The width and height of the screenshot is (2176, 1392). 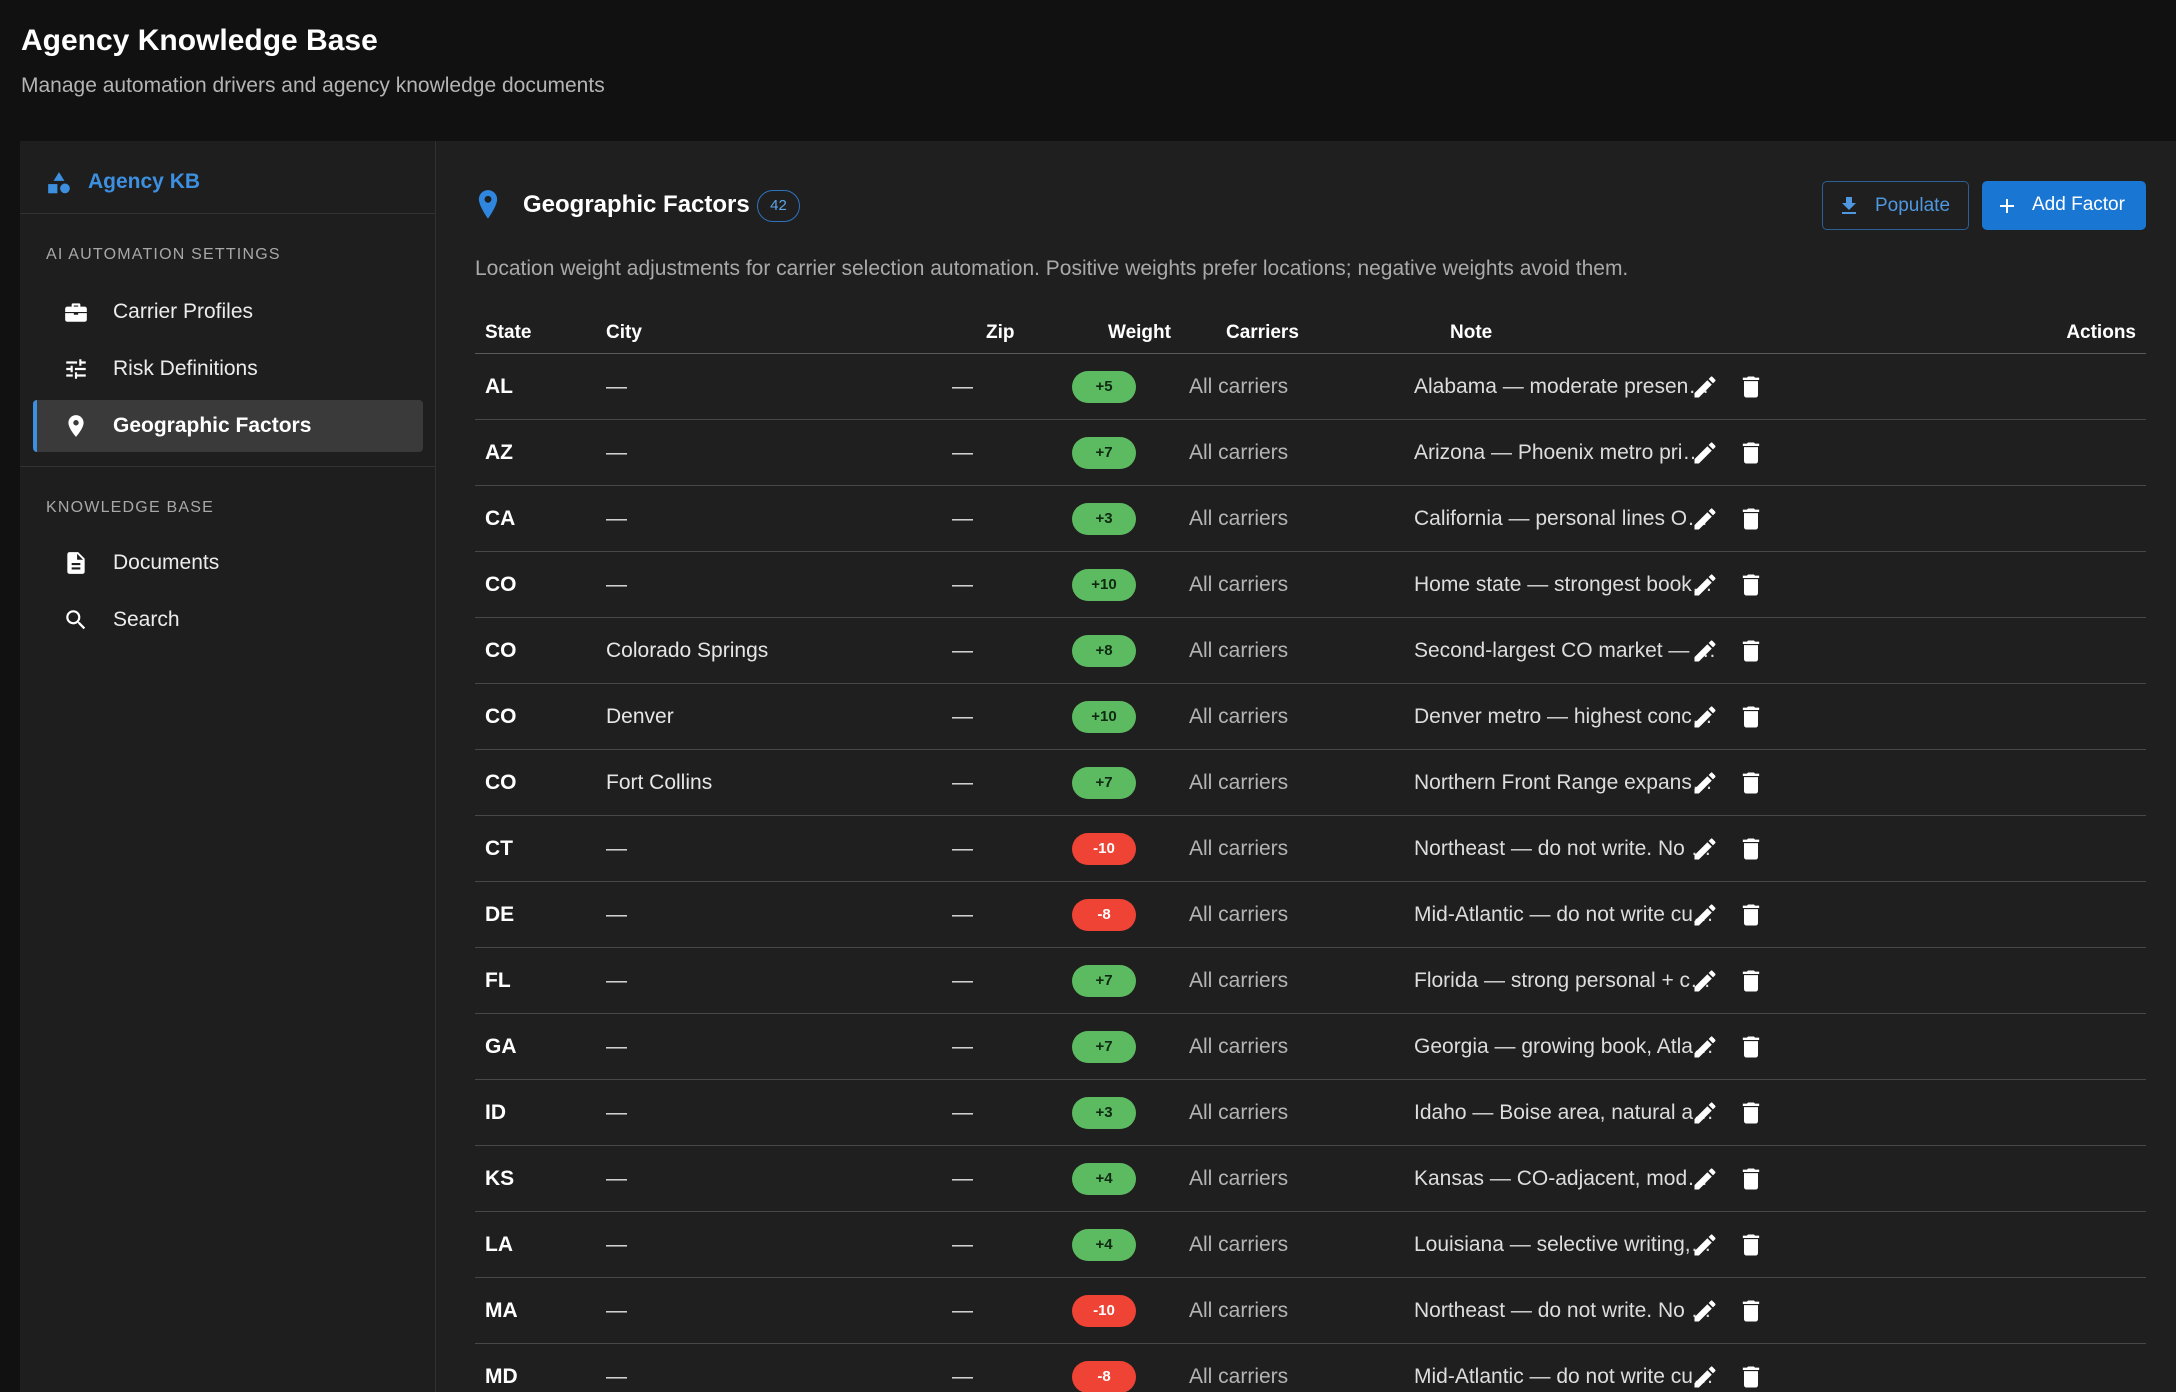 What do you see at coordinates (130, 507) in the screenshot?
I see `section-label-knowledge-base: KNOWLEDGE BASE` at bounding box center [130, 507].